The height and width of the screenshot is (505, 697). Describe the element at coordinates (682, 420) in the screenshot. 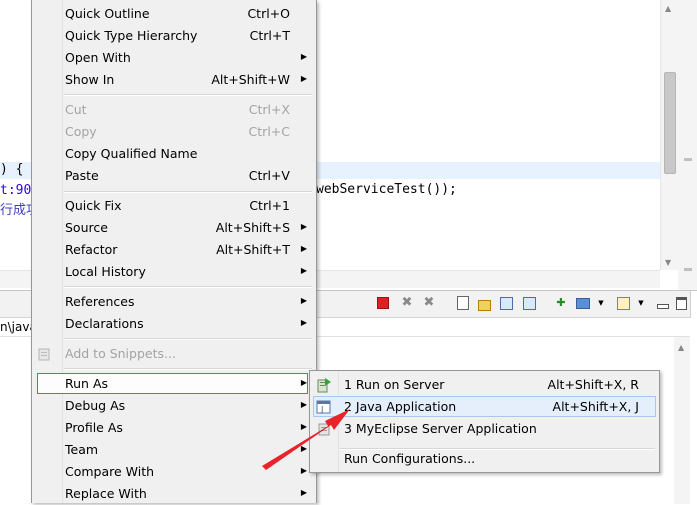

I see `console-vertical-scrollbar: ▲` at that location.